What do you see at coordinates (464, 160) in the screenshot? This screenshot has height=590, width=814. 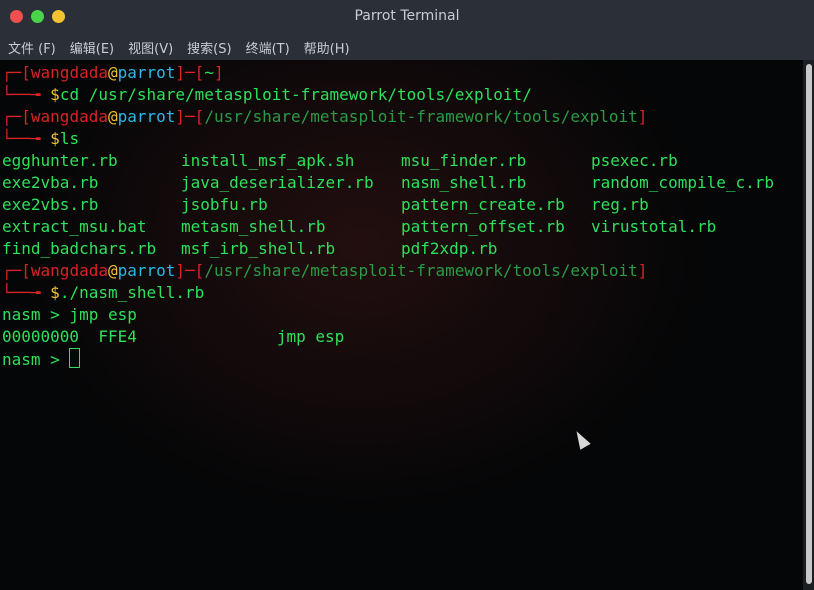 I see `ls-entry: msu_finder.rb` at bounding box center [464, 160].